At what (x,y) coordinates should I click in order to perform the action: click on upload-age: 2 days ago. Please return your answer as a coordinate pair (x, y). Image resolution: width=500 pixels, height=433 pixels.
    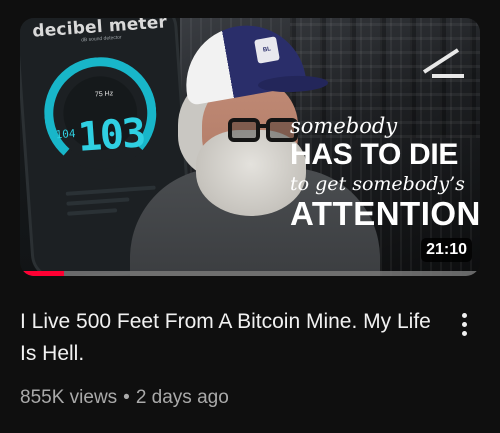
    Looking at the image, I should click on (182, 397).